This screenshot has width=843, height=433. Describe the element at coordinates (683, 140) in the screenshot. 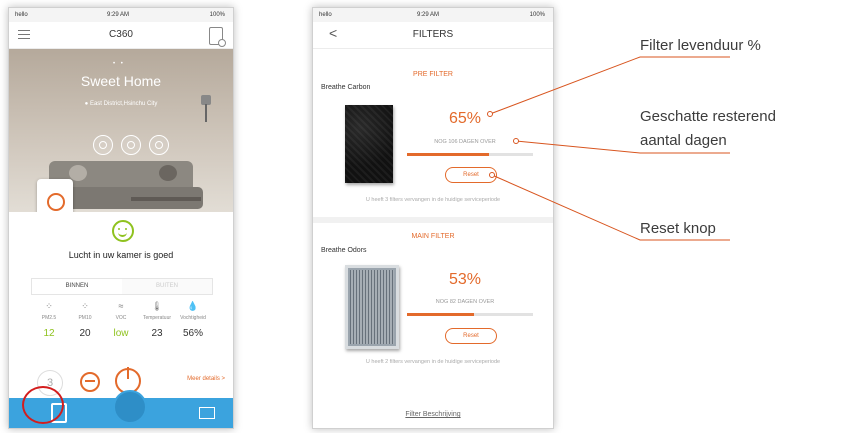

I see `annotation-days-line2: aantal dagen` at that location.